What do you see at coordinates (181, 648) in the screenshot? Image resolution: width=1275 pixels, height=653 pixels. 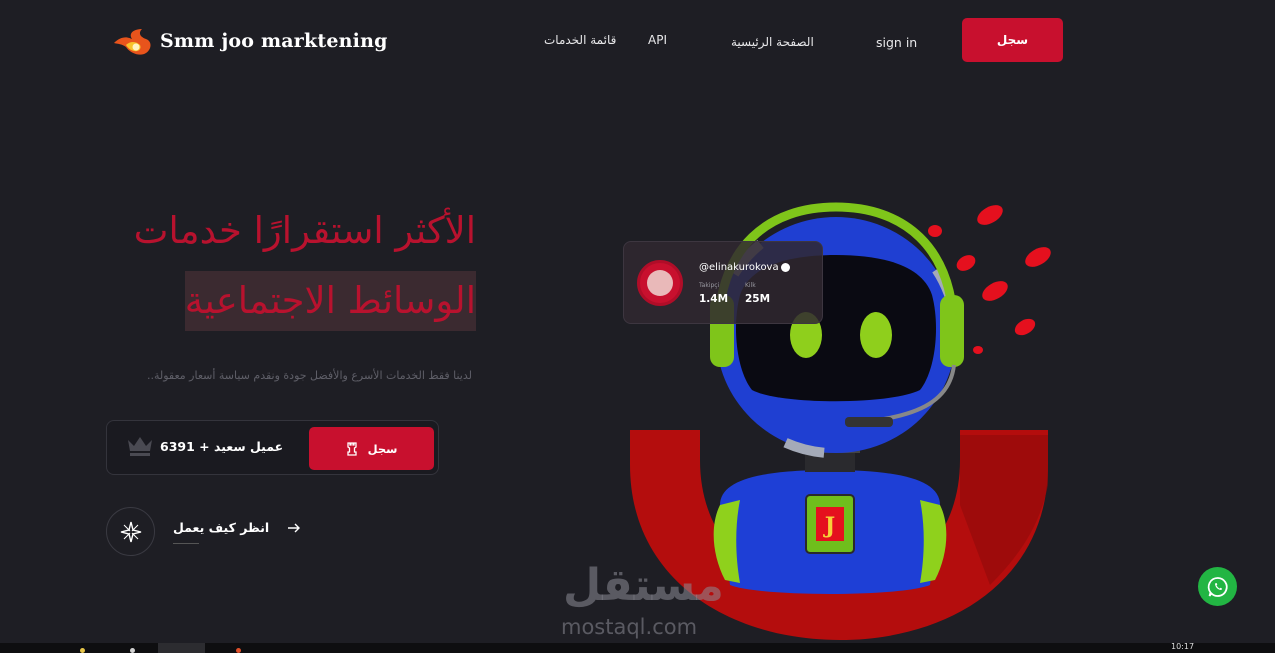 I see `taskbar-active-app` at bounding box center [181, 648].